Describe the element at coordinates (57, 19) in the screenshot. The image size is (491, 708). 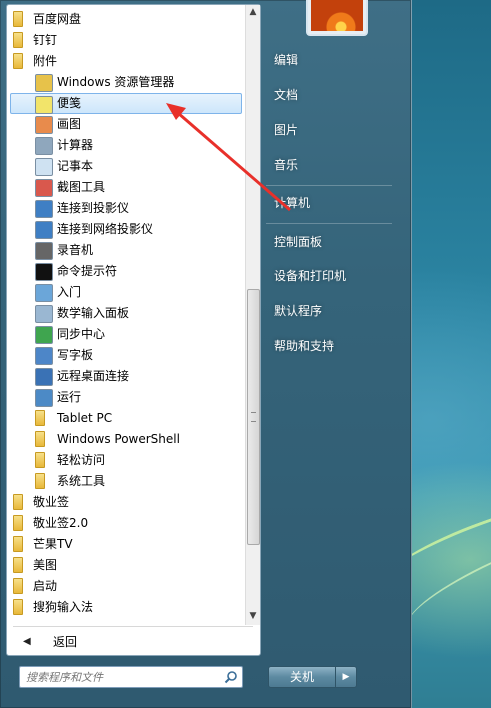
I see `program-label: 百度网盘` at that location.